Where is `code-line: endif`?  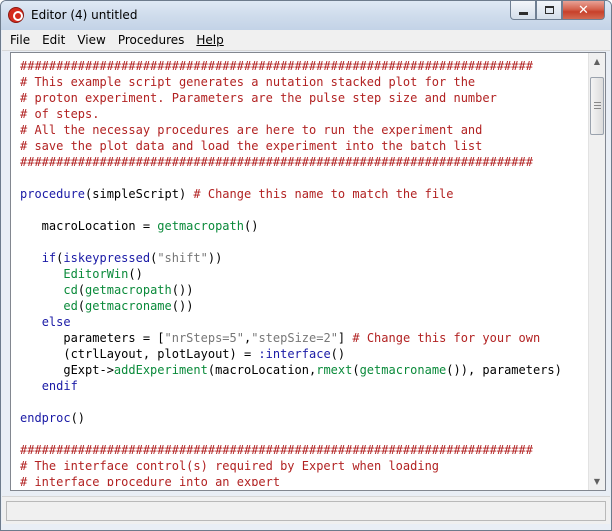
code-line: endif is located at coordinates (303, 386).